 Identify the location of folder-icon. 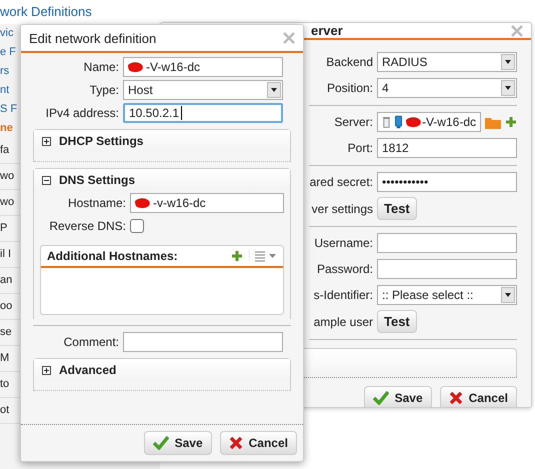
(493, 122).